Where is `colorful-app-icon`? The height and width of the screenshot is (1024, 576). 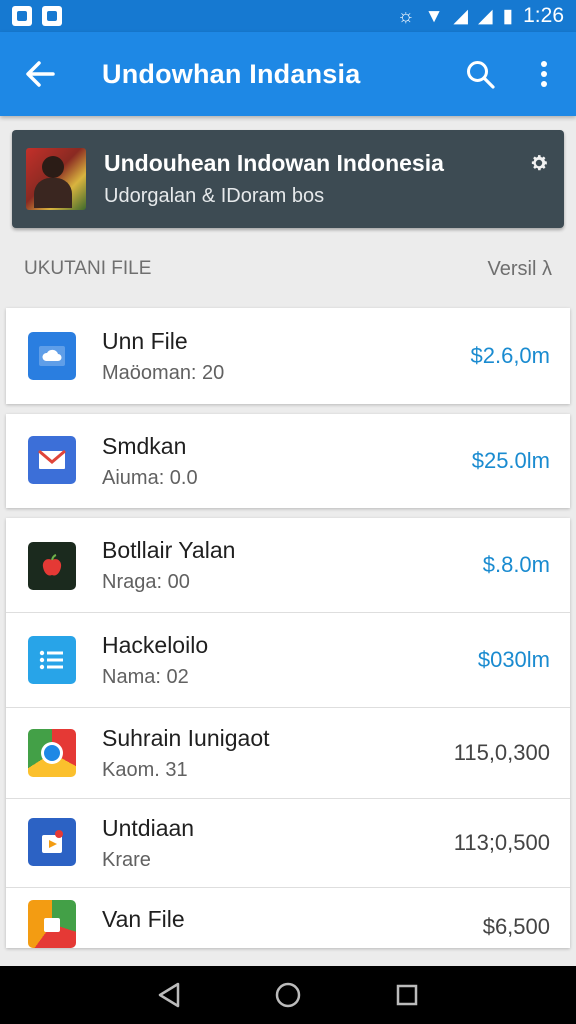
colorful-app-icon is located at coordinates (52, 924).